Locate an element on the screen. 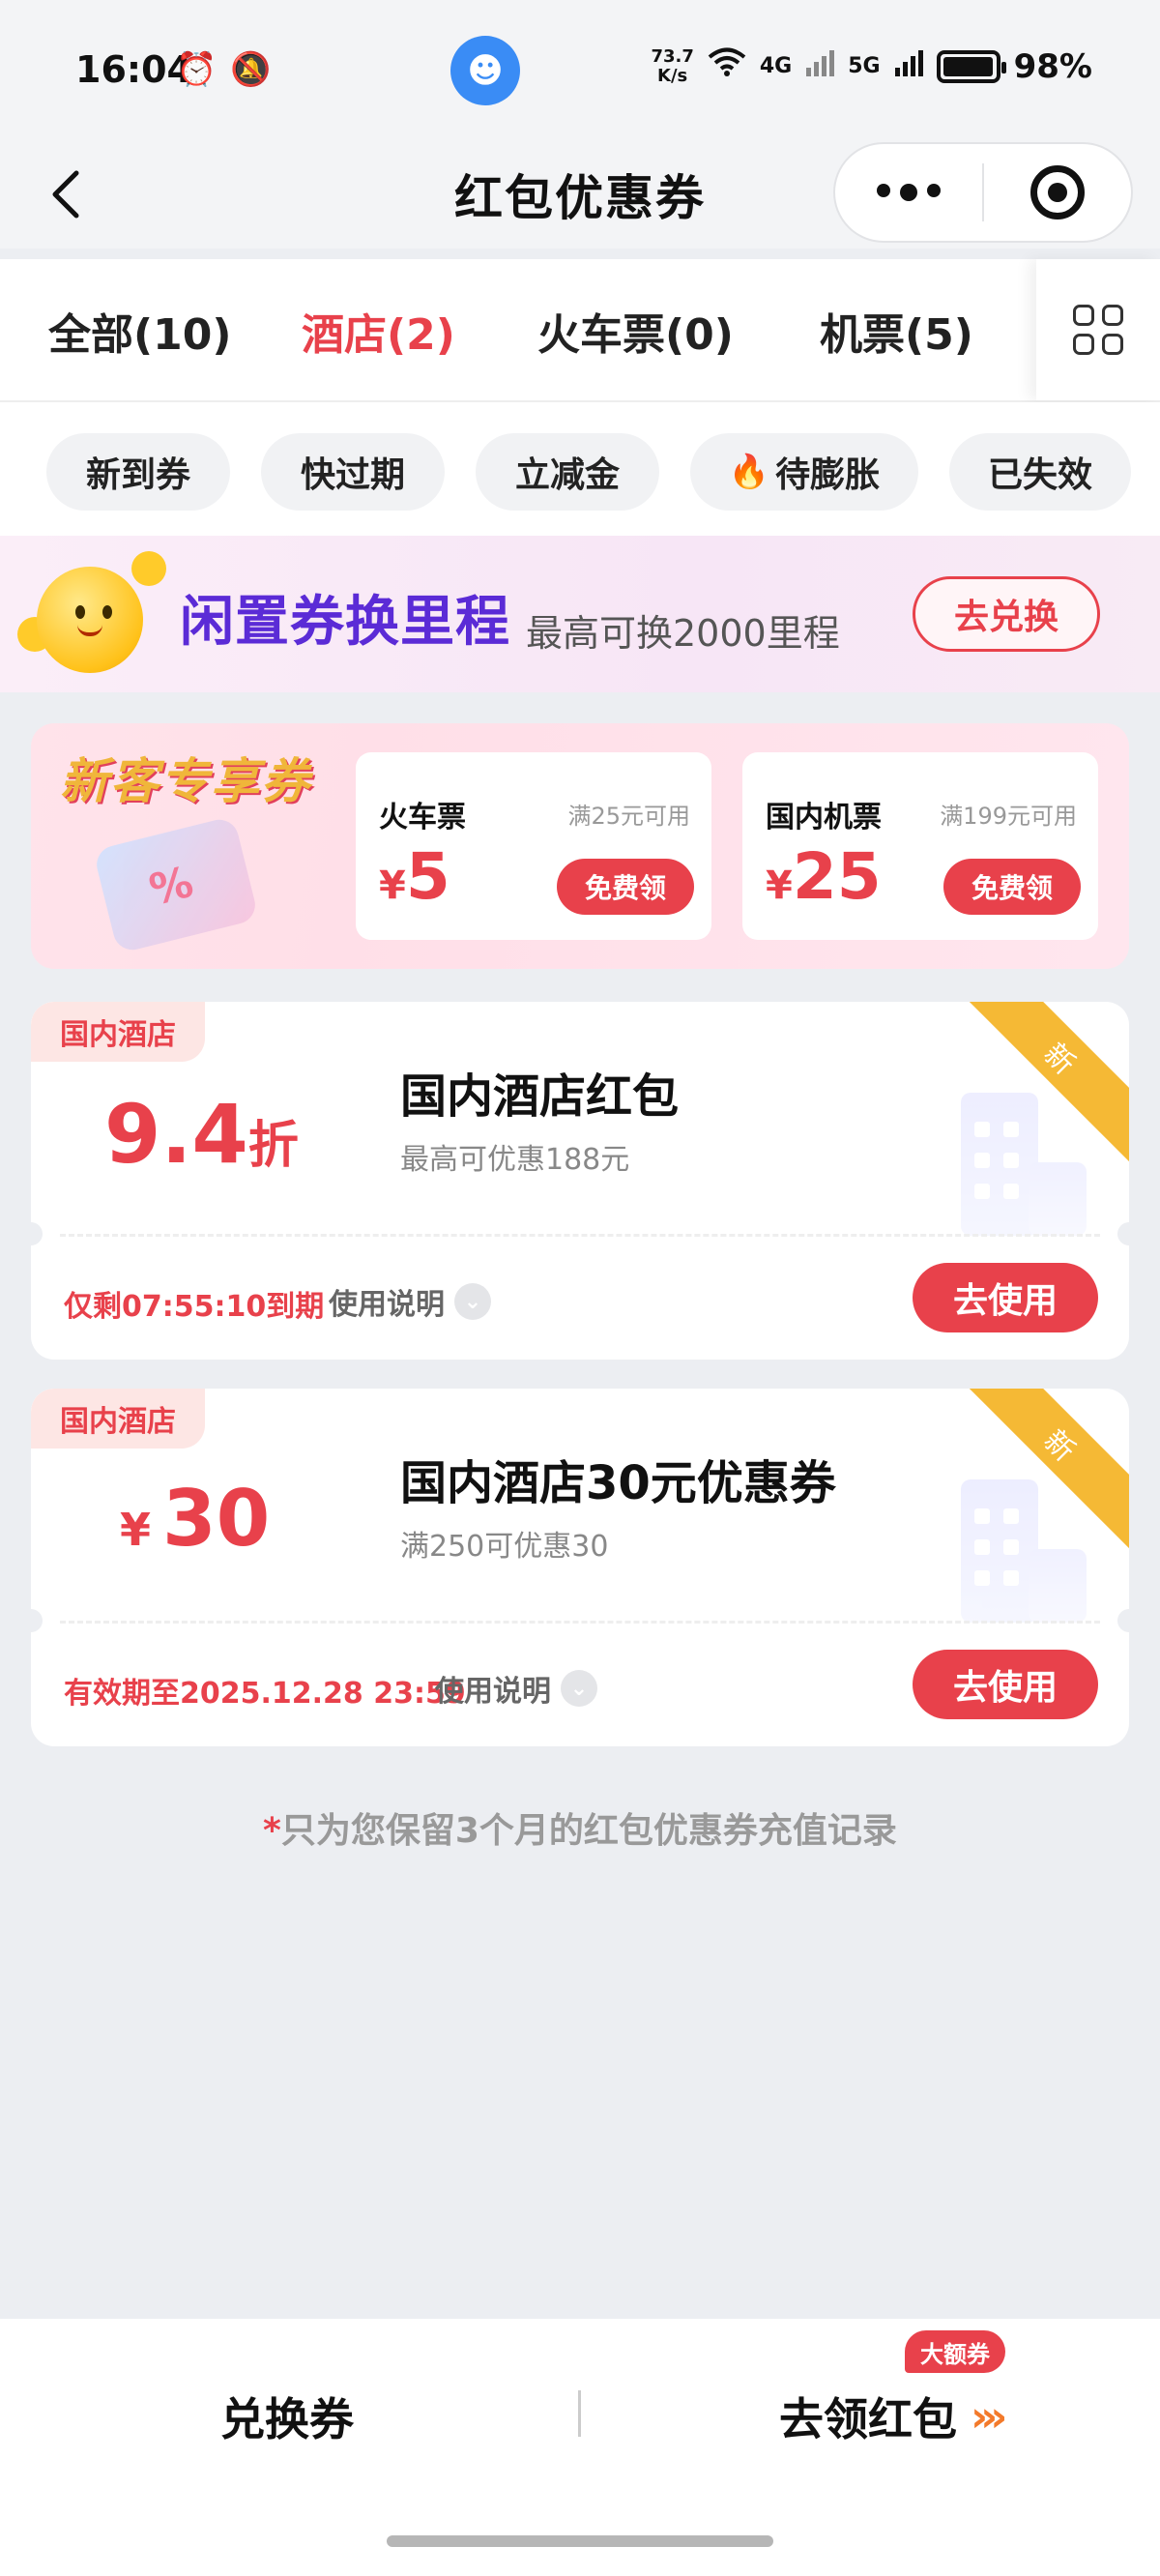 This screenshot has width=1160, height=2576. app-indicator-icon: ☻ is located at coordinates (485, 70).